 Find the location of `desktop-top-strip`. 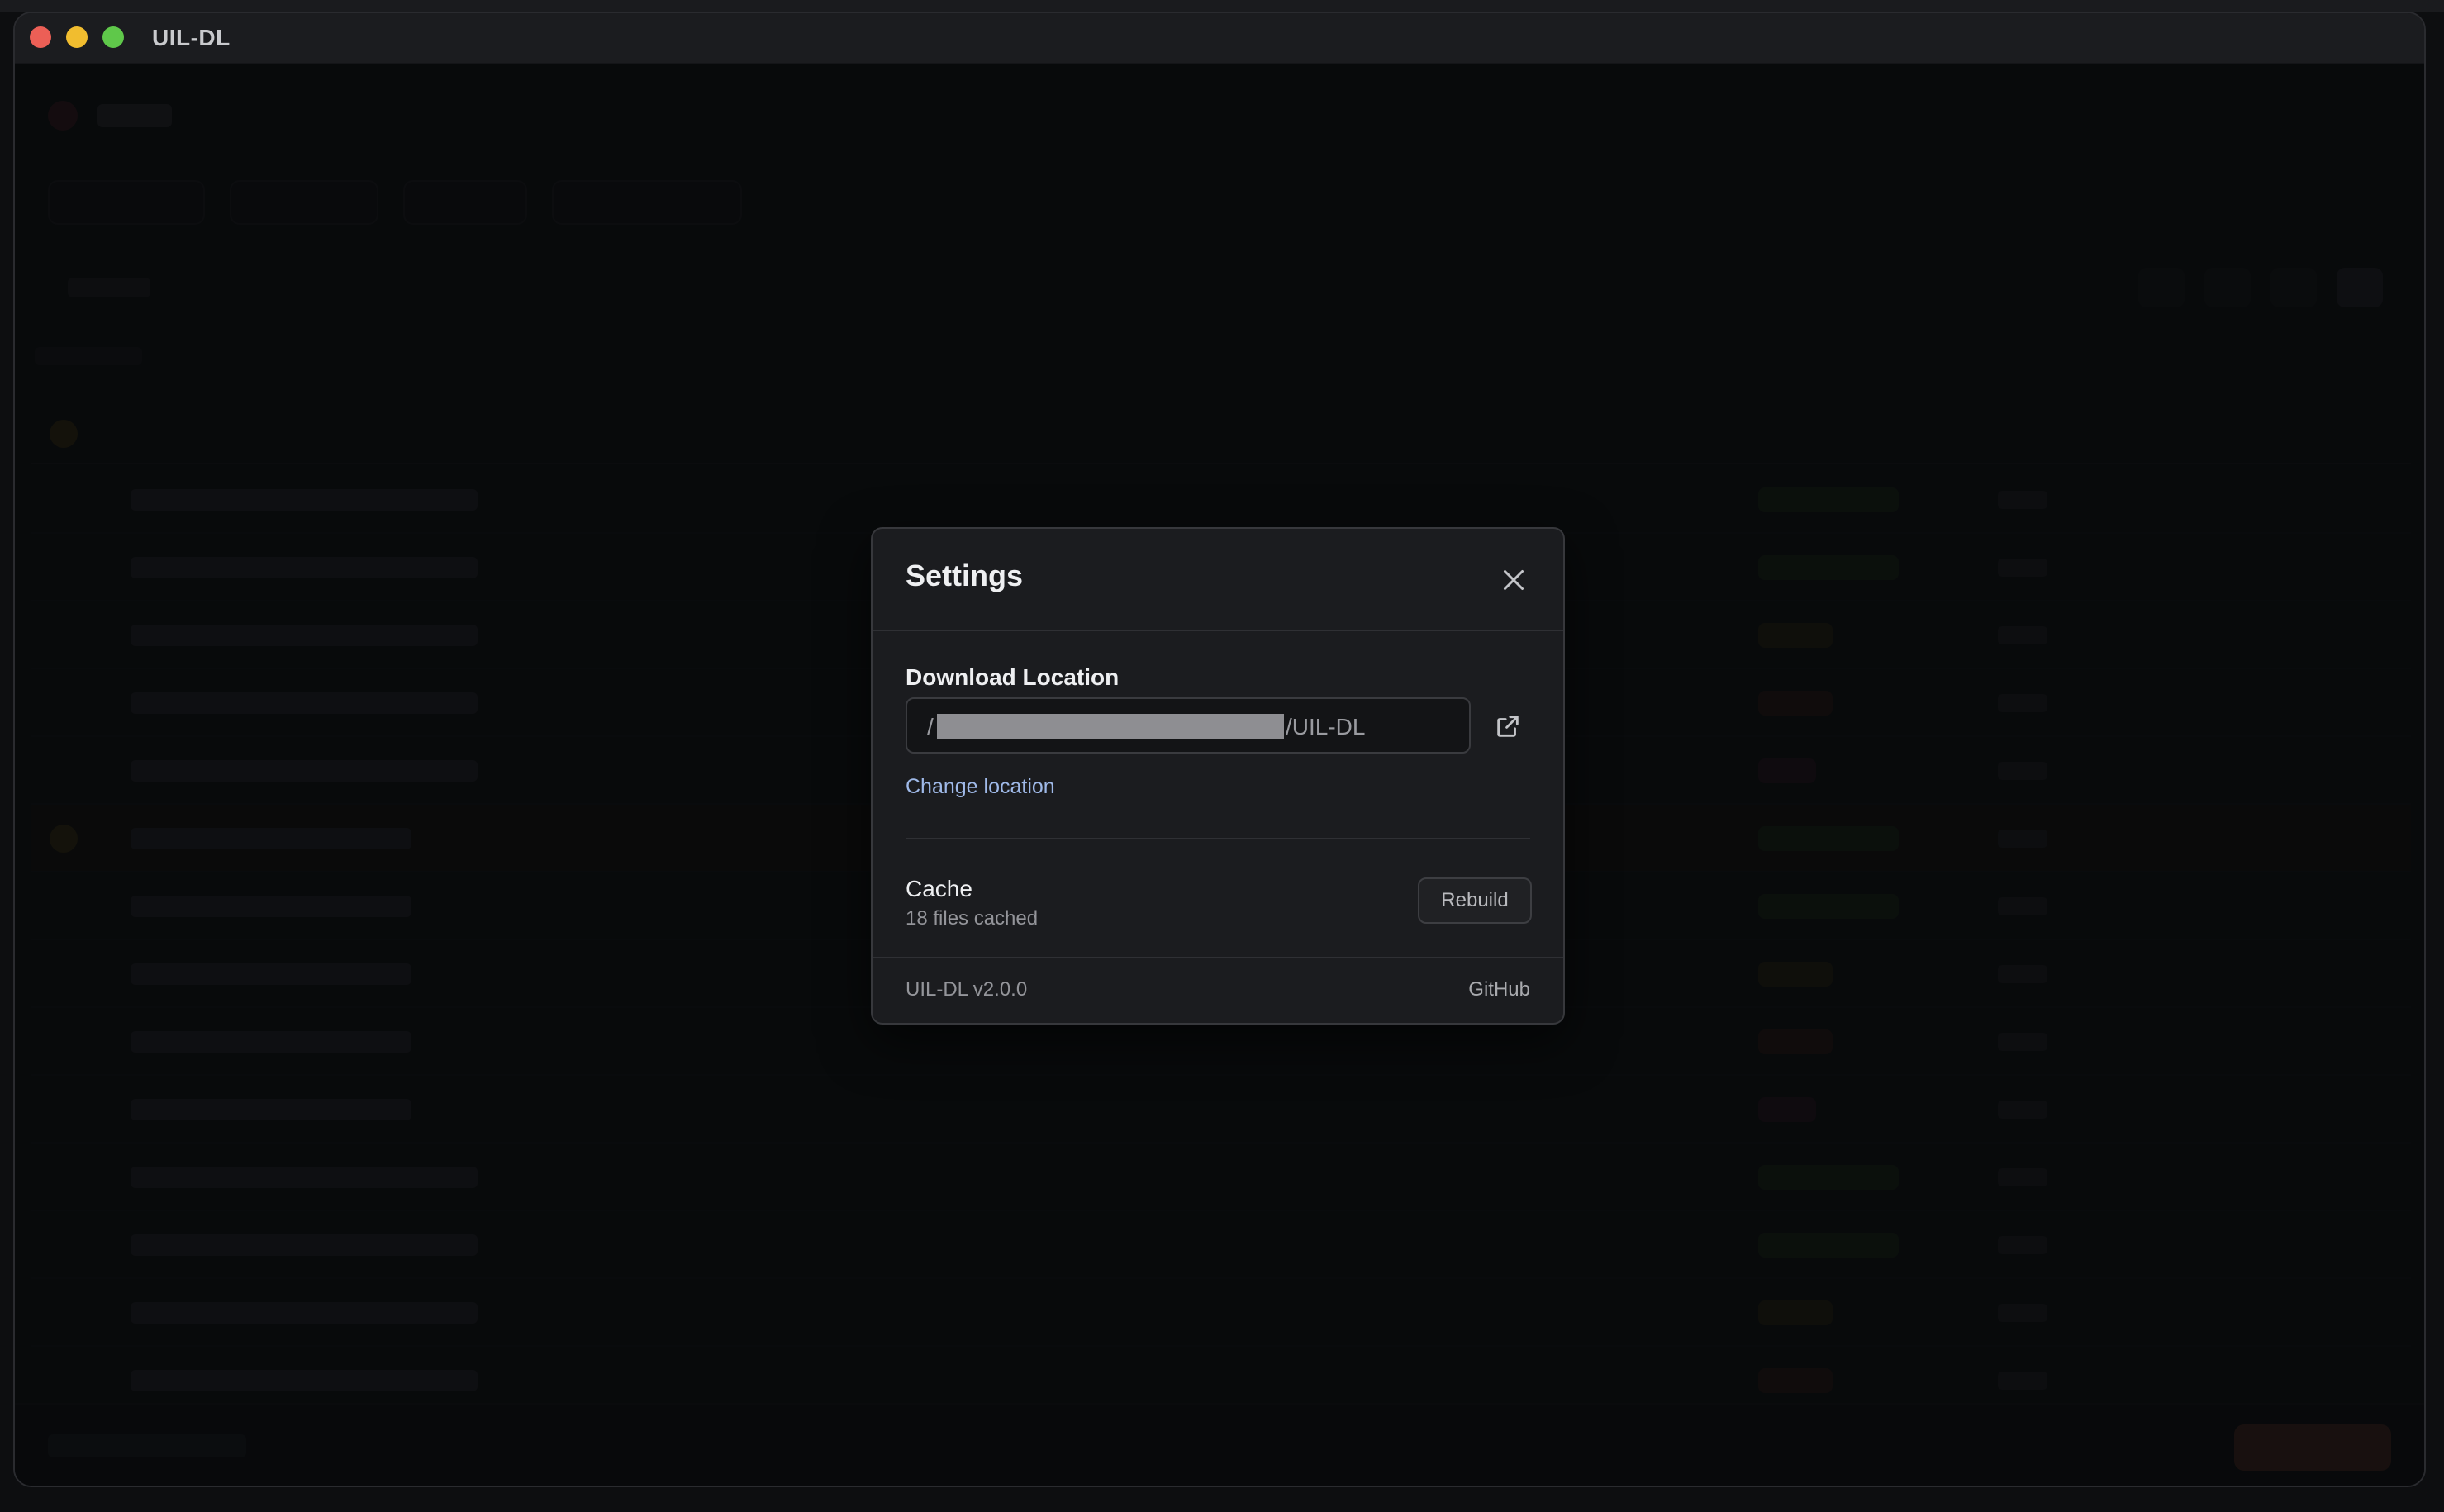

desktop-top-strip is located at coordinates (1222, 6).